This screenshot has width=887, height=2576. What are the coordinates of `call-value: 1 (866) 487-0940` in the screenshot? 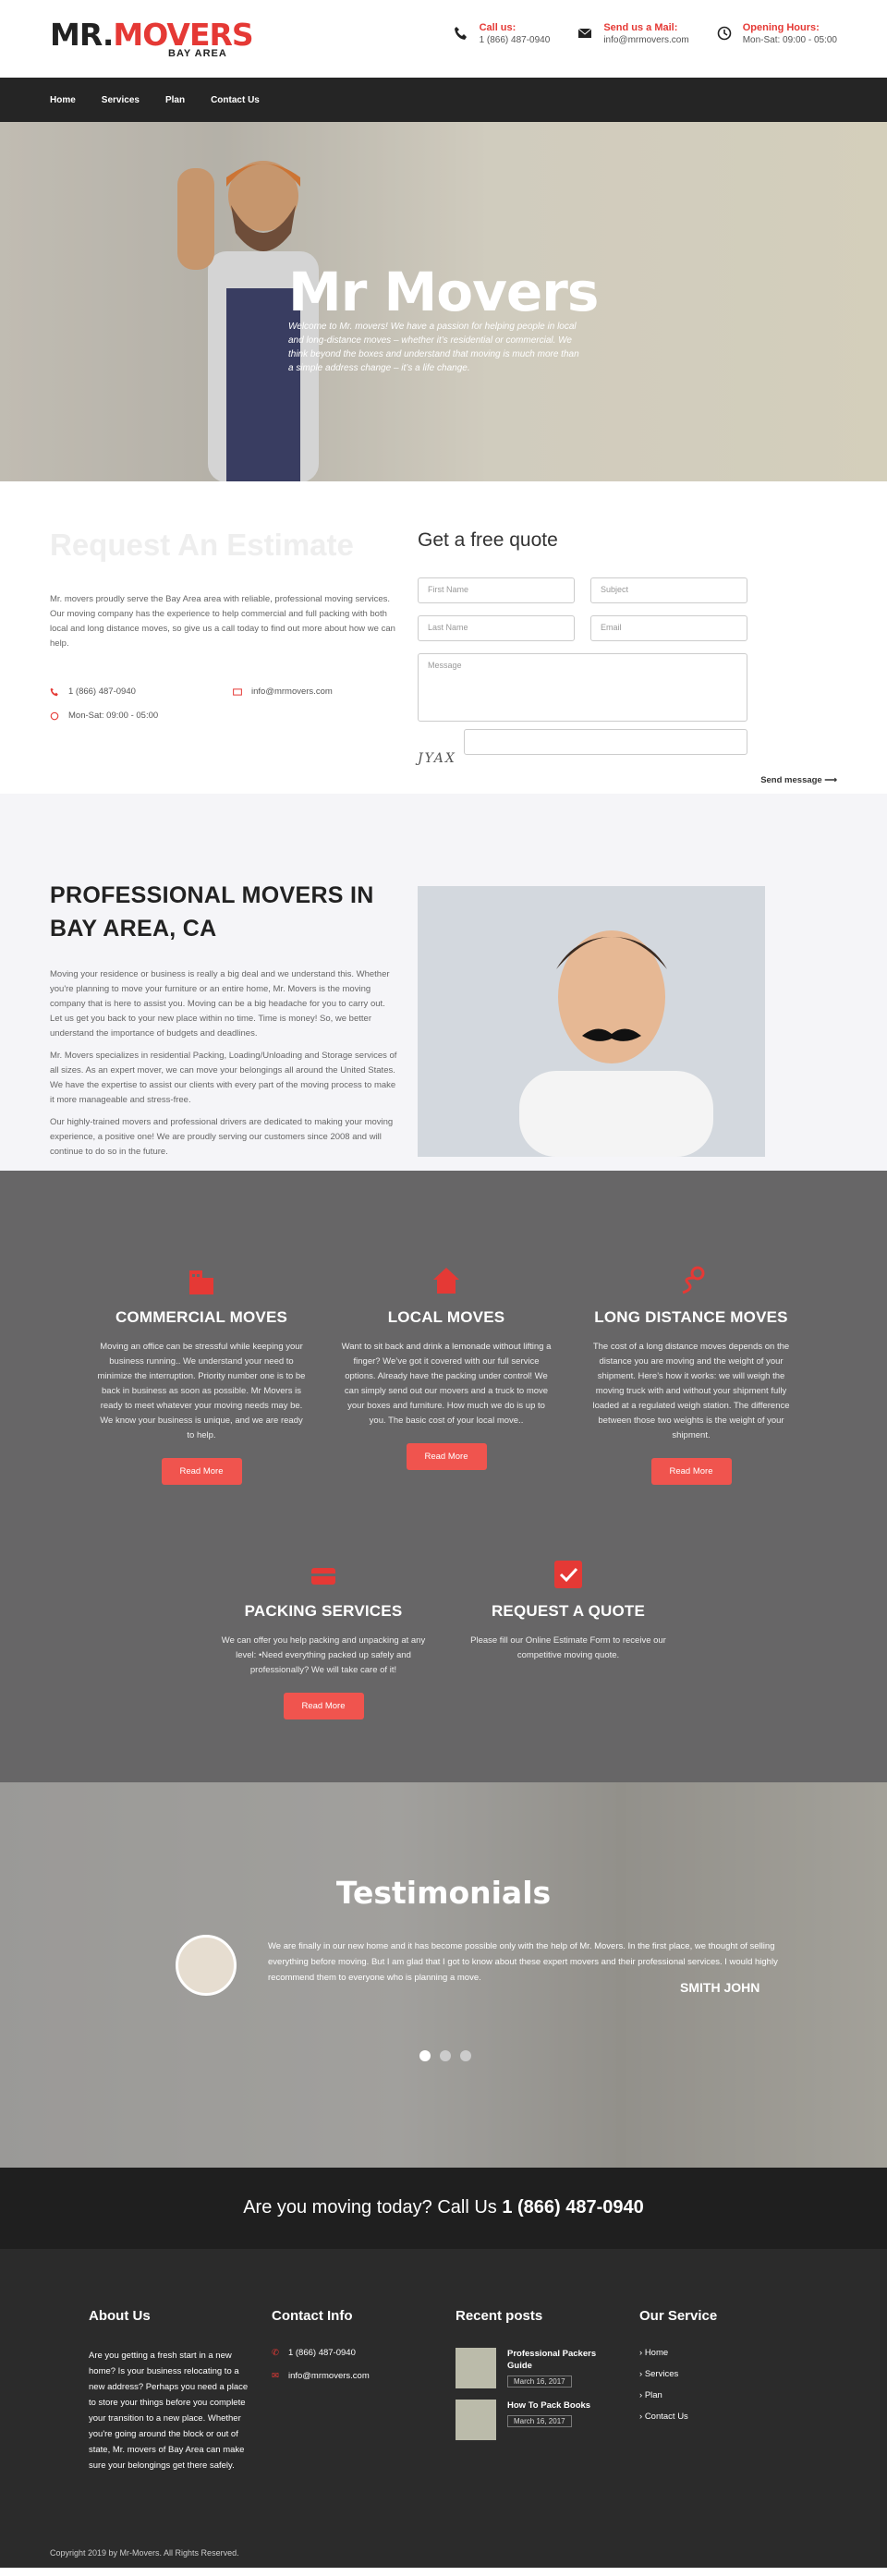 It's located at (515, 40).